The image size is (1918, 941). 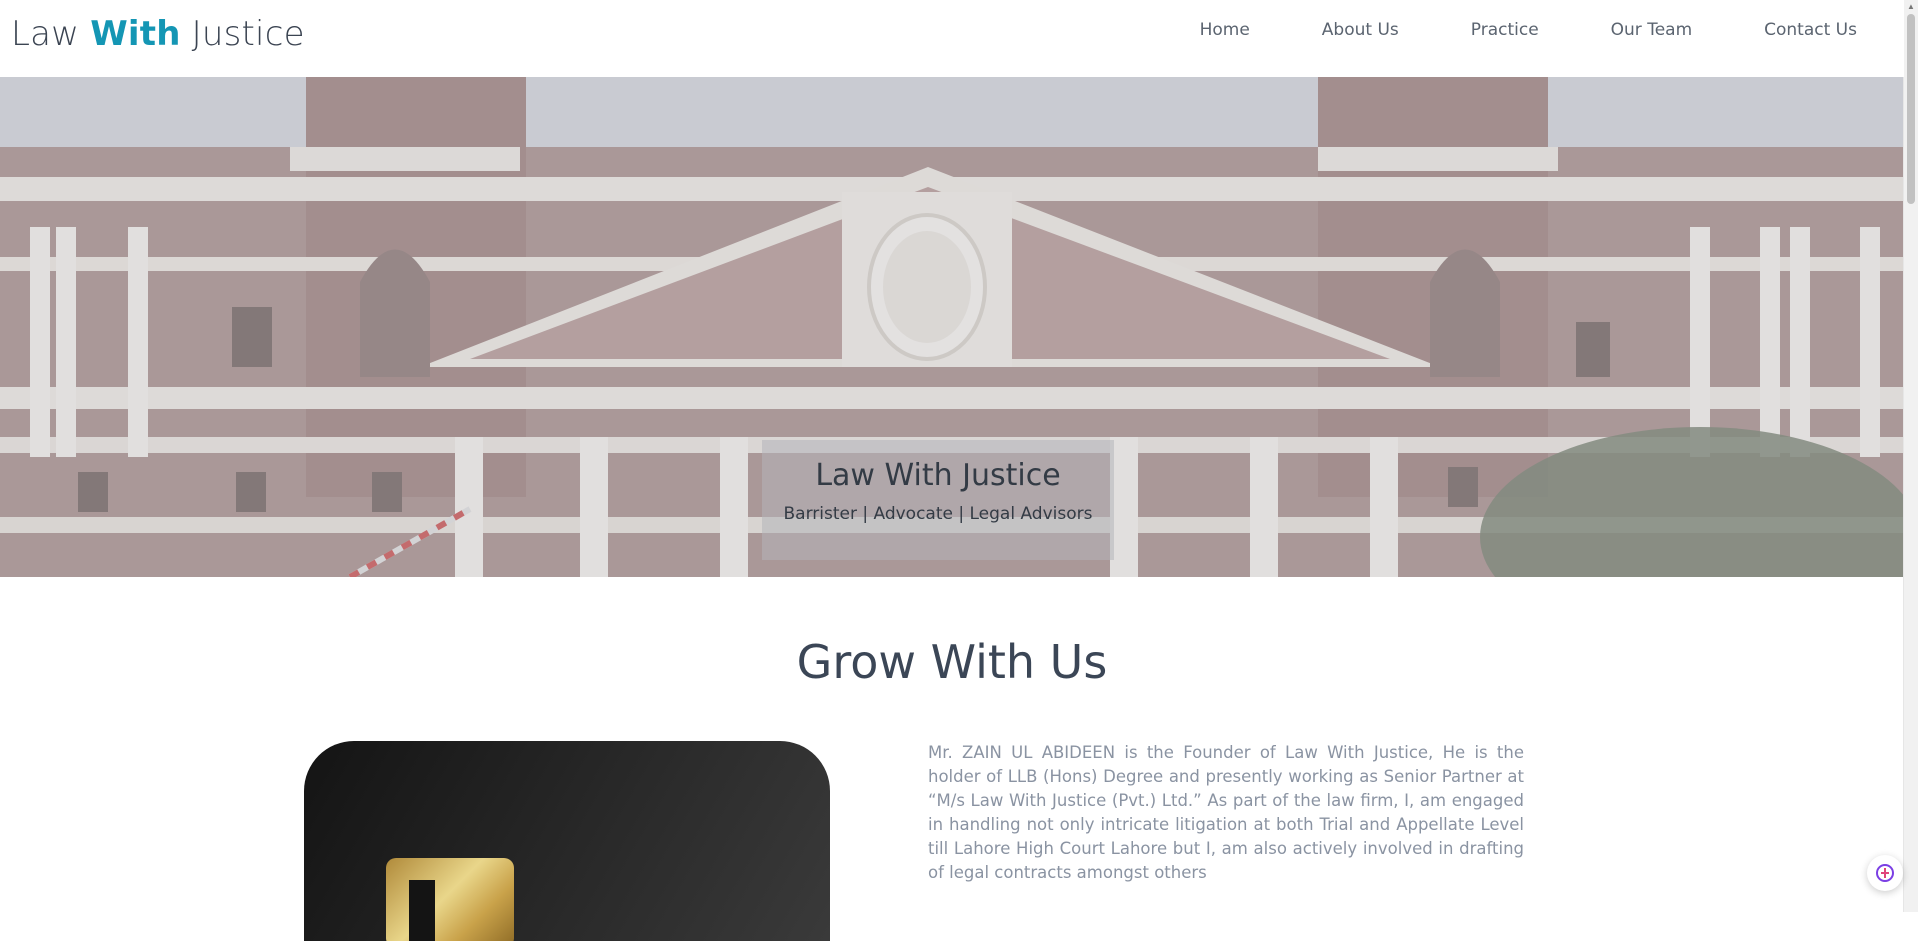 I want to click on nav-about-us: About Us, so click(x=1360, y=30).